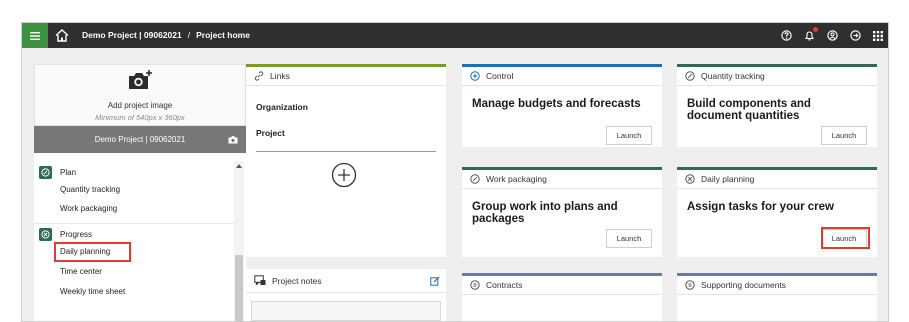 The width and height of the screenshot is (909, 322). I want to click on bell-icon, so click(809, 36).